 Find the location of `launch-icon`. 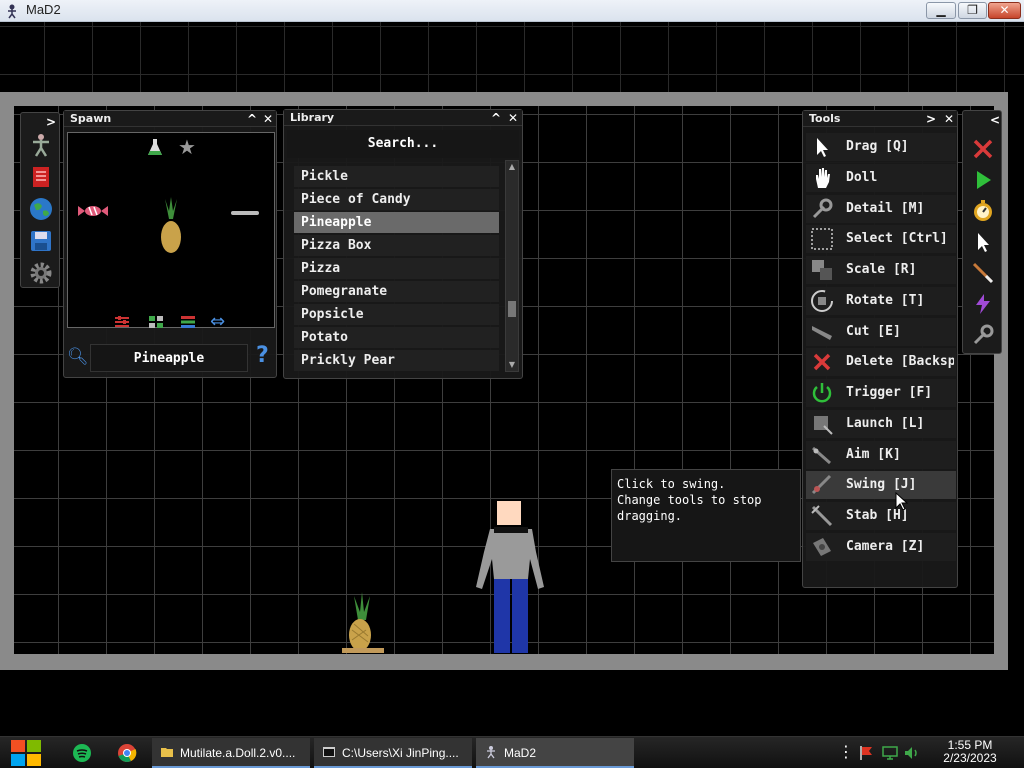

launch-icon is located at coordinates (823, 425).